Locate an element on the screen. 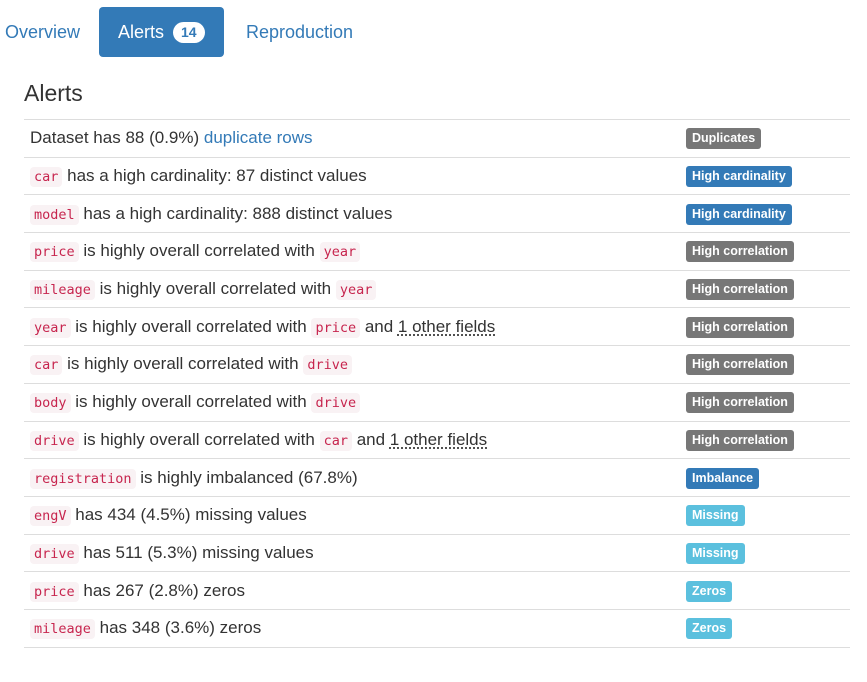 This screenshot has width=867, height=682. alert-message: engV has 434 (4.5%) missing values is located at coordinates (355, 515).